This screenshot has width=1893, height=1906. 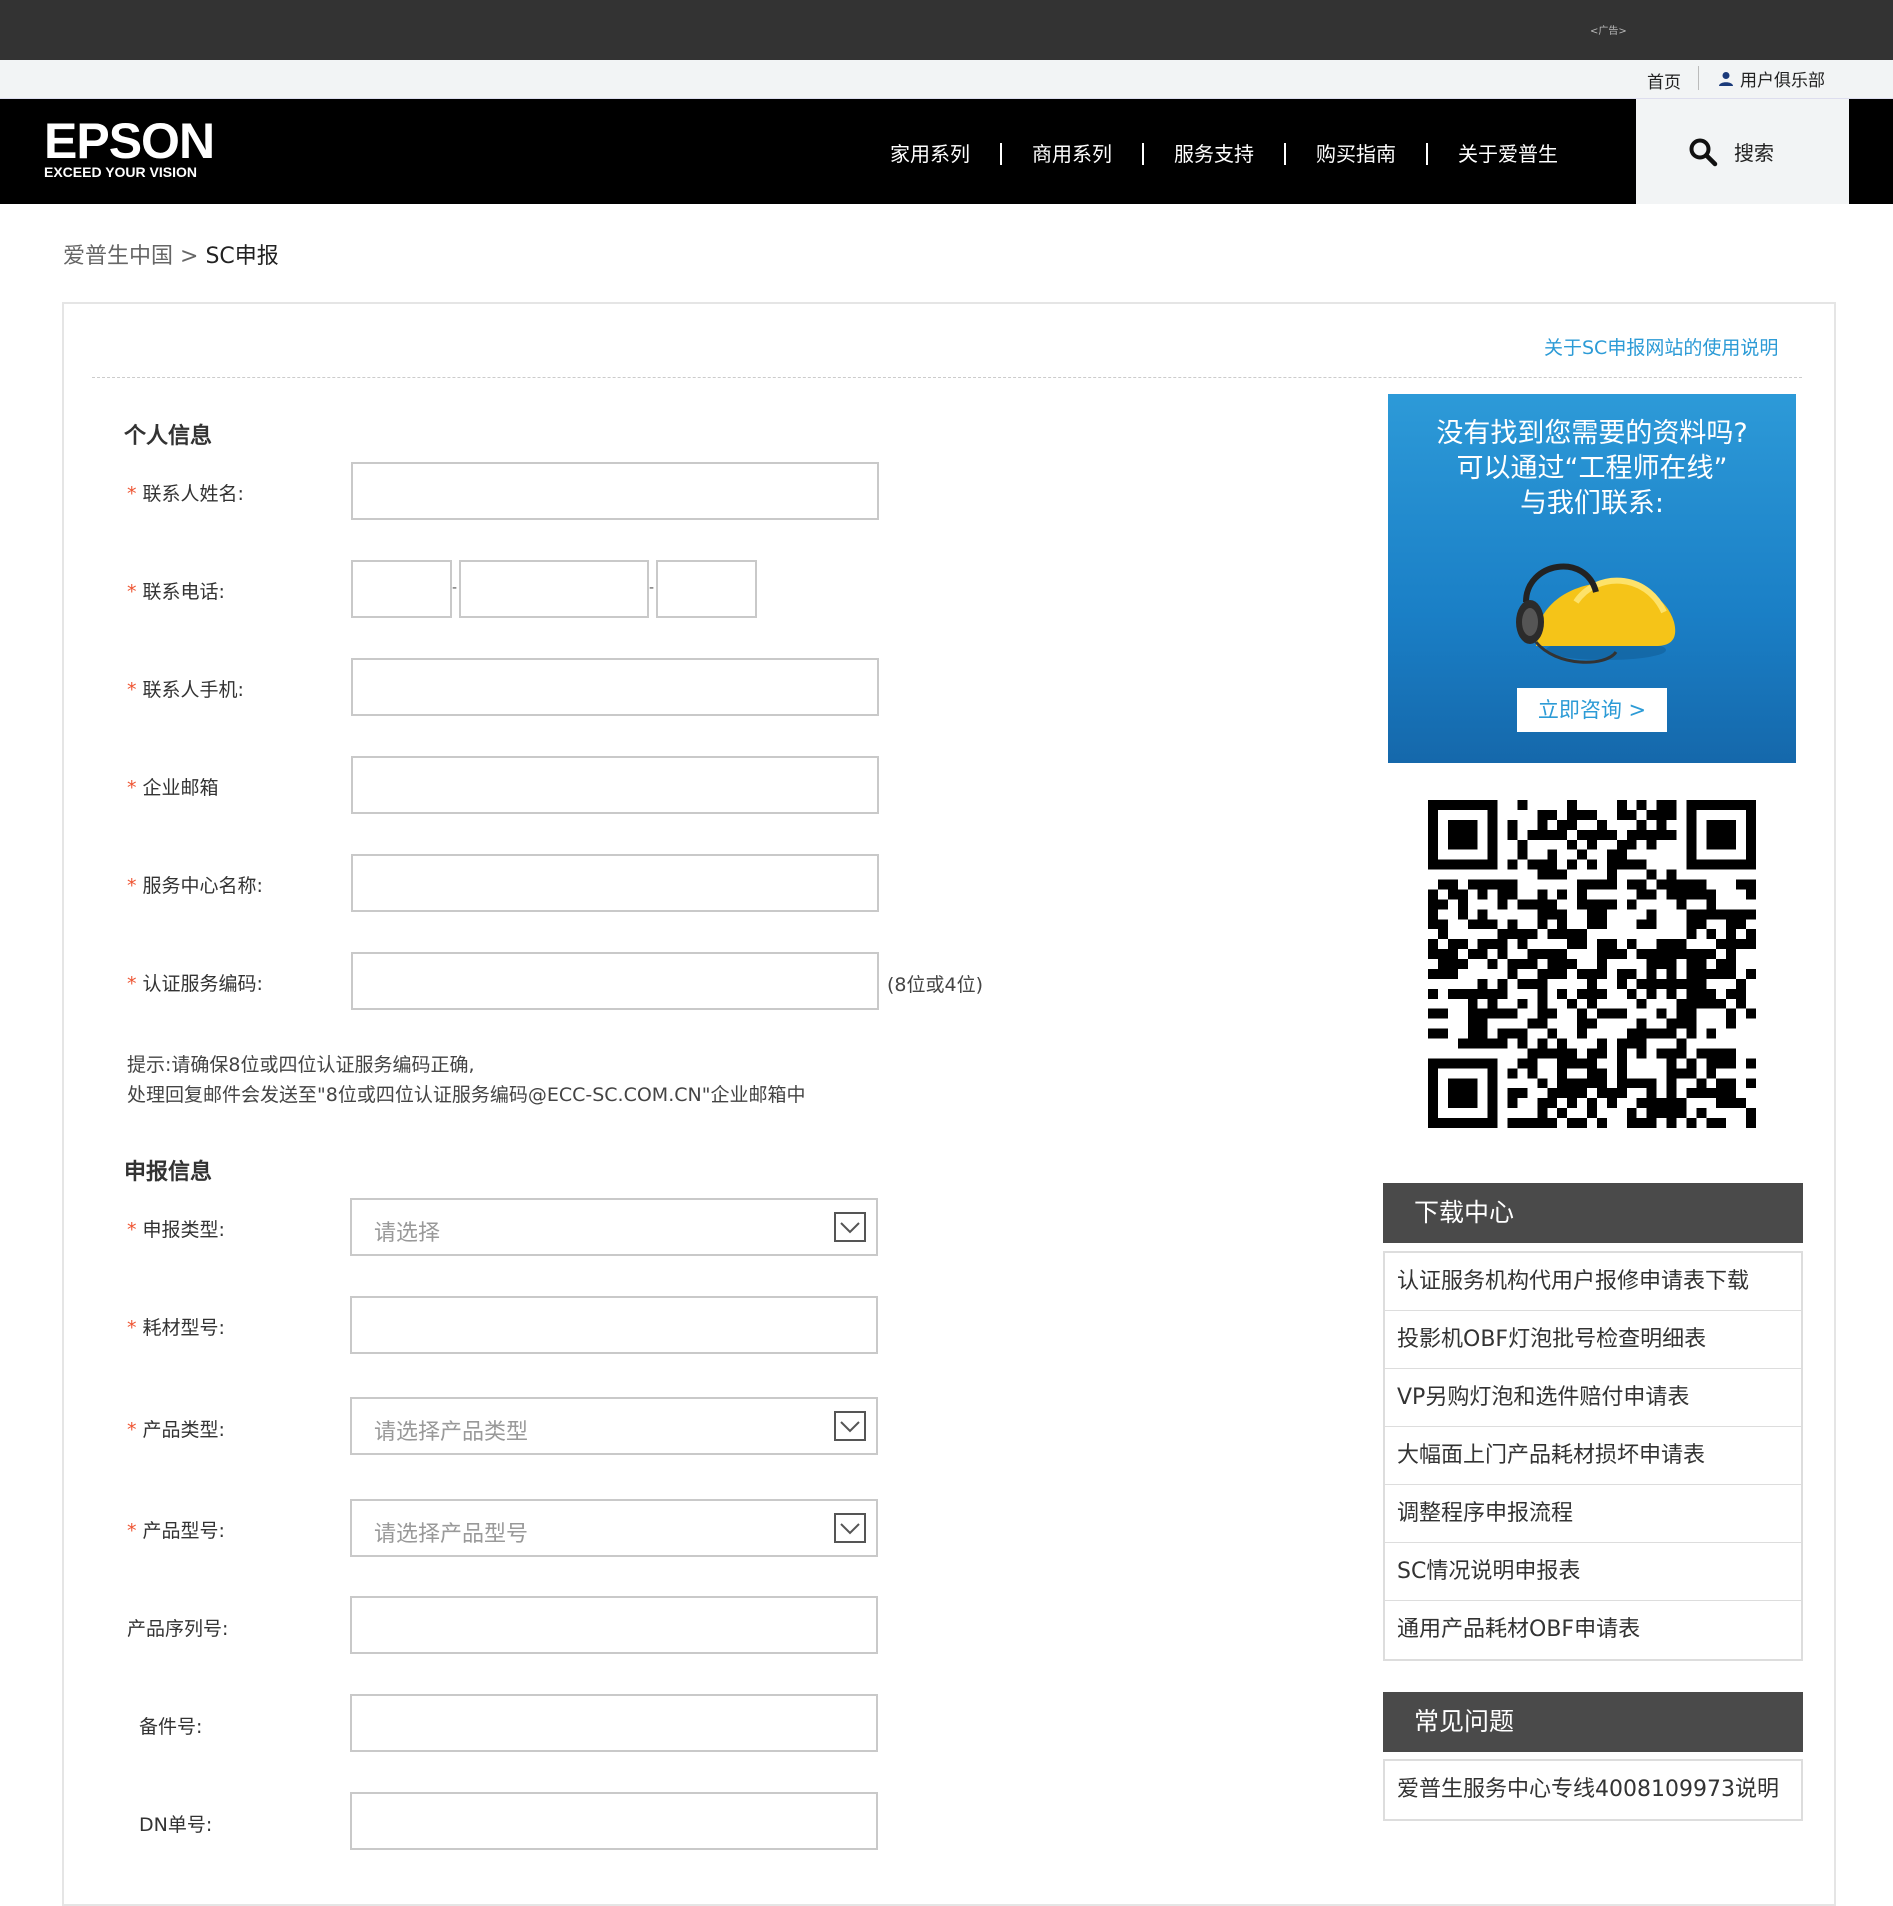 I want to click on product-model-select: 请选择产品型号, so click(x=614, y=1528).